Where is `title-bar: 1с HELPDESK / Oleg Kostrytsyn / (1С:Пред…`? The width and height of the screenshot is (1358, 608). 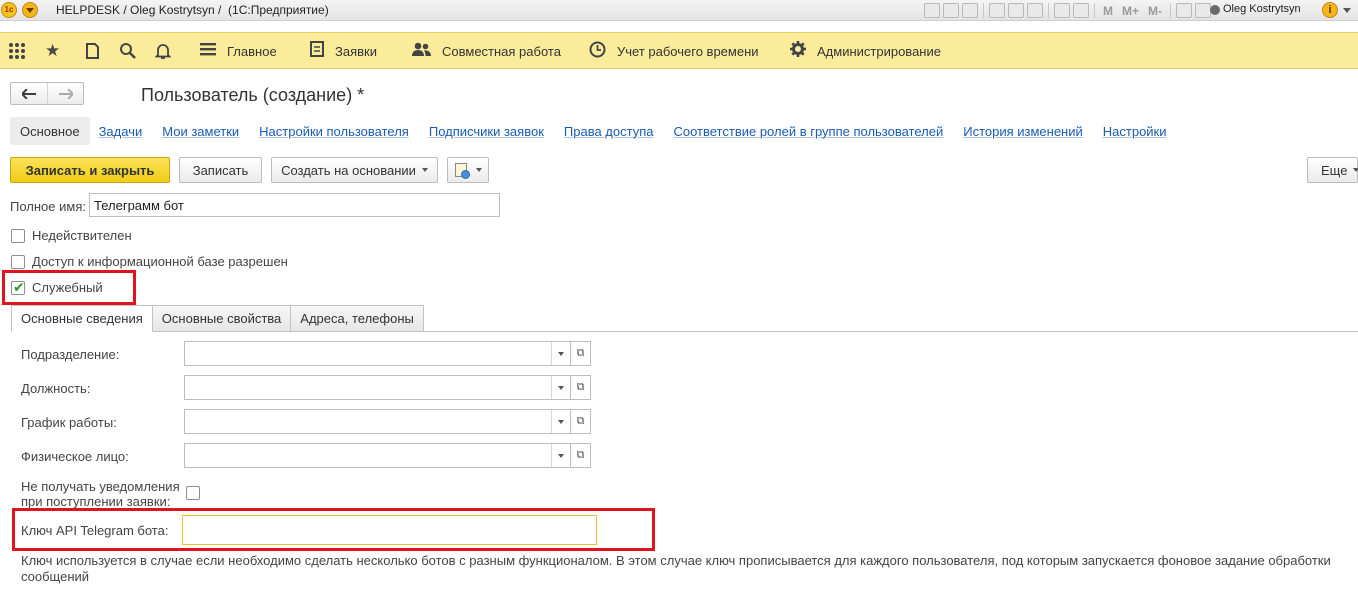
title-bar: 1с HELPDESK / Oleg Kostrytsyn / (1С:Пред… is located at coordinates (679, 10).